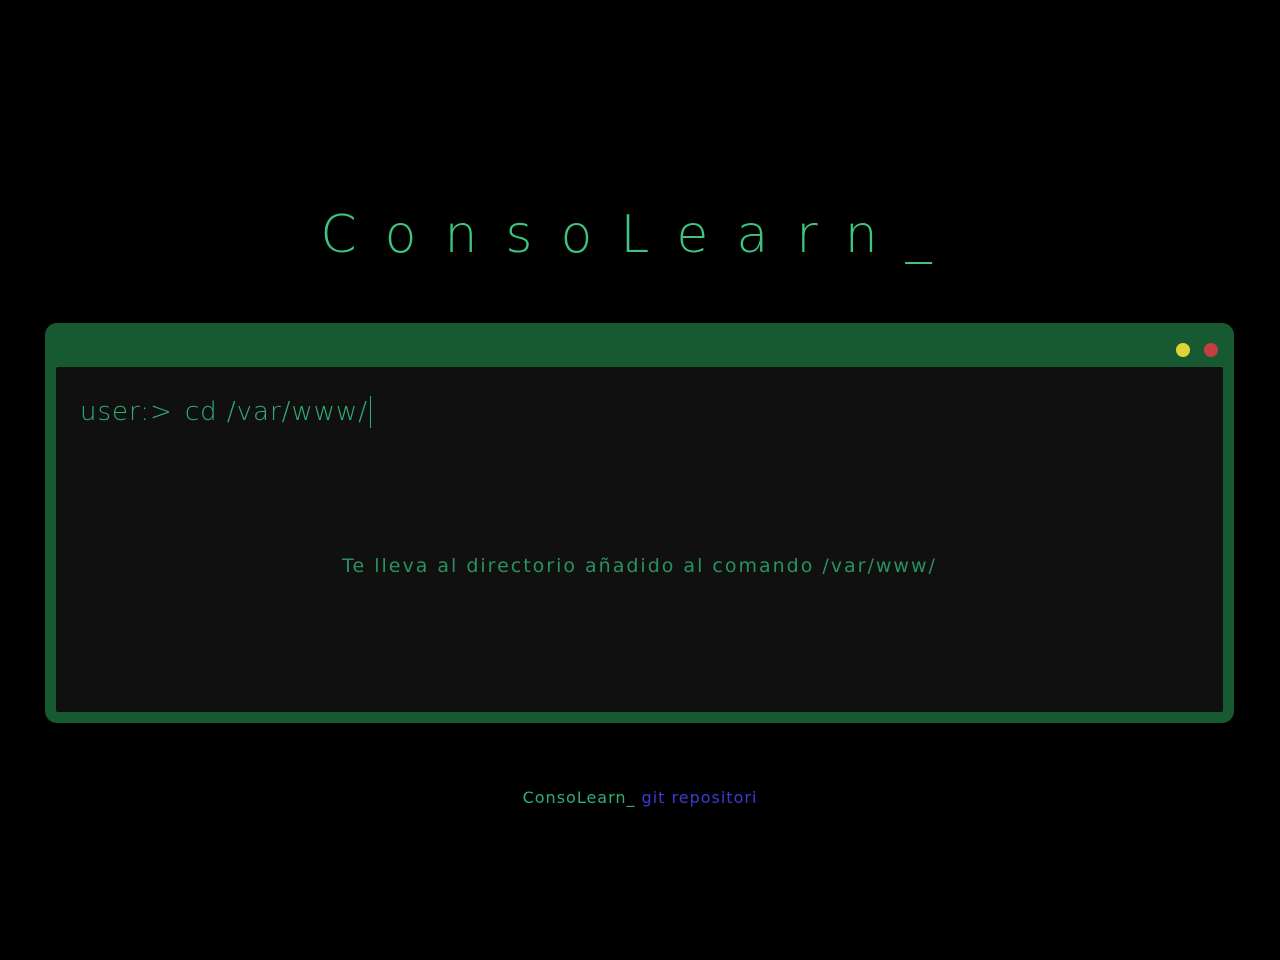 This screenshot has height=960, width=1280. Describe the element at coordinates (370, 412) in the screenshot. I see `text-cursor` at that location.